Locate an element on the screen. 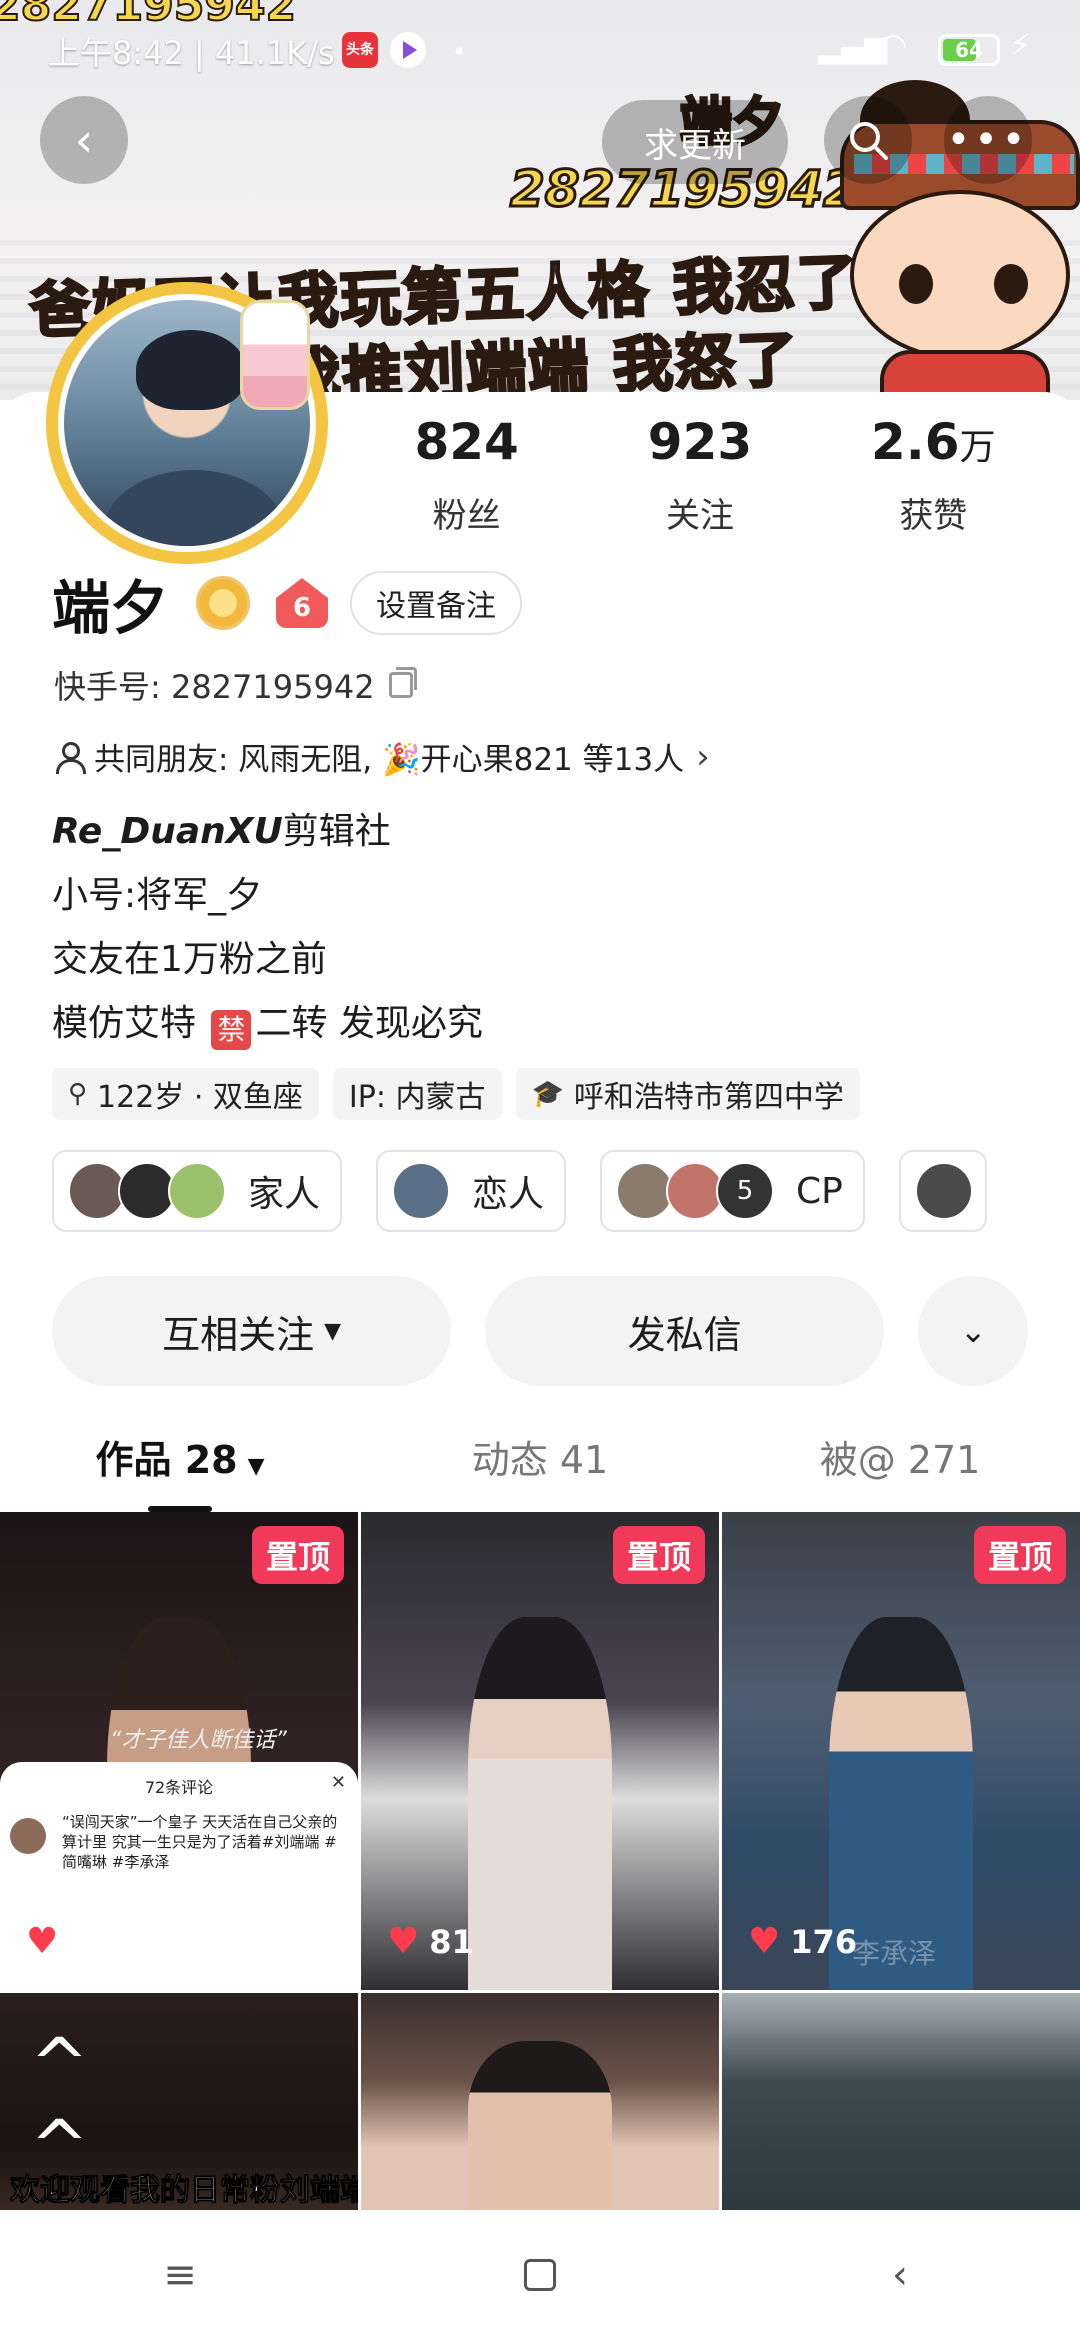 The image size is (1080, 2340). like-count: ♥ 123 is located at coordinates (80, 1941).